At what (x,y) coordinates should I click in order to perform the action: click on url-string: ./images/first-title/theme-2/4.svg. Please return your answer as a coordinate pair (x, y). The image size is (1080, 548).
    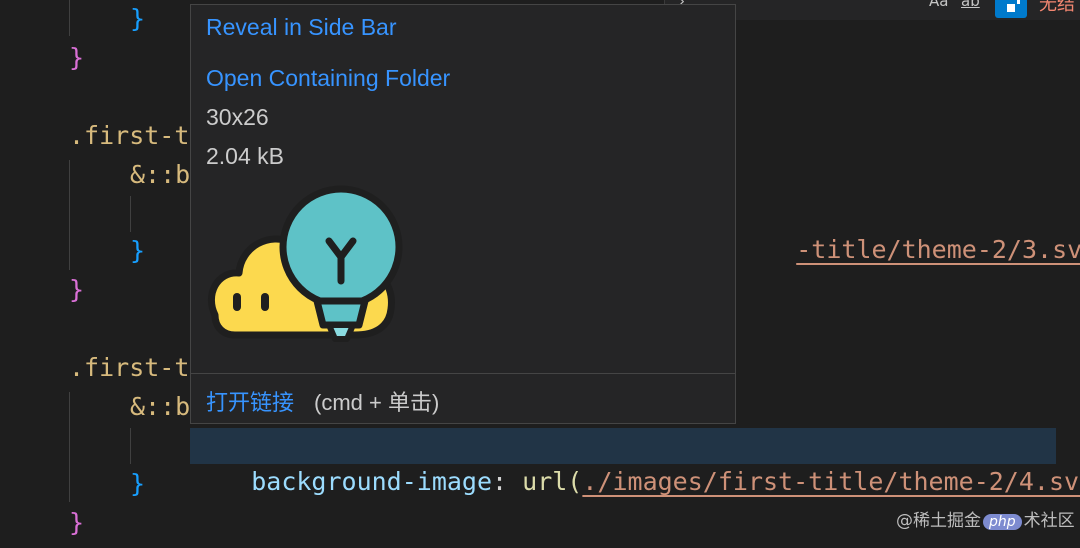
    Looking at the image, I should click on (831, 481).